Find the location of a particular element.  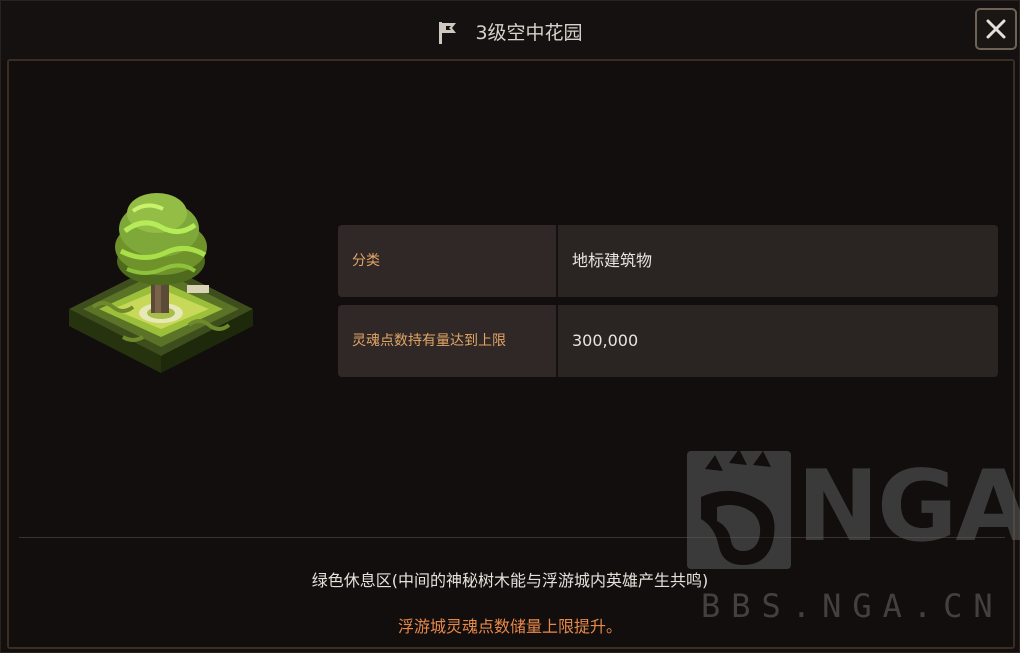

window-header: 3级空中花园 is located at coordinates (510, 31).